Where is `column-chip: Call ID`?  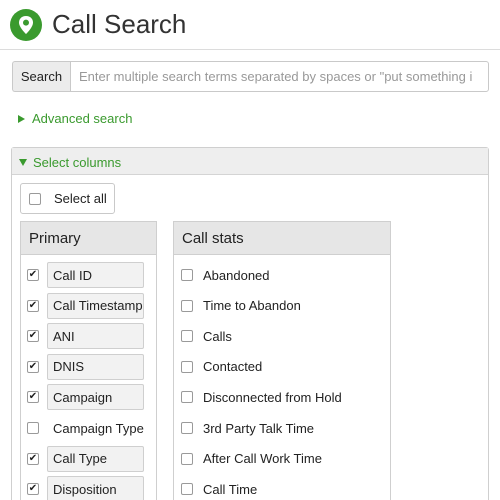
column-chip: Call ID is located at coordinates (95, 275).